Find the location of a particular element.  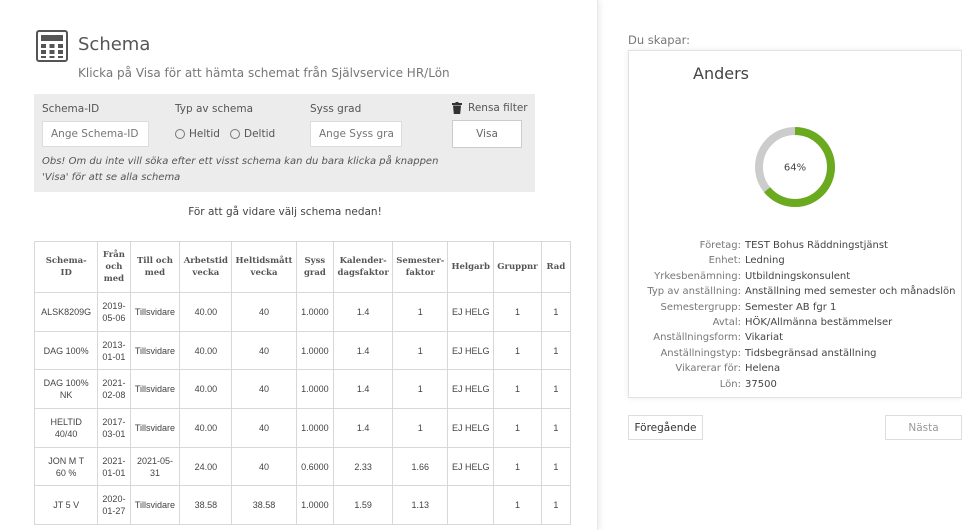

info-key: Semestergrupp: is located at coordinates (700, 307).